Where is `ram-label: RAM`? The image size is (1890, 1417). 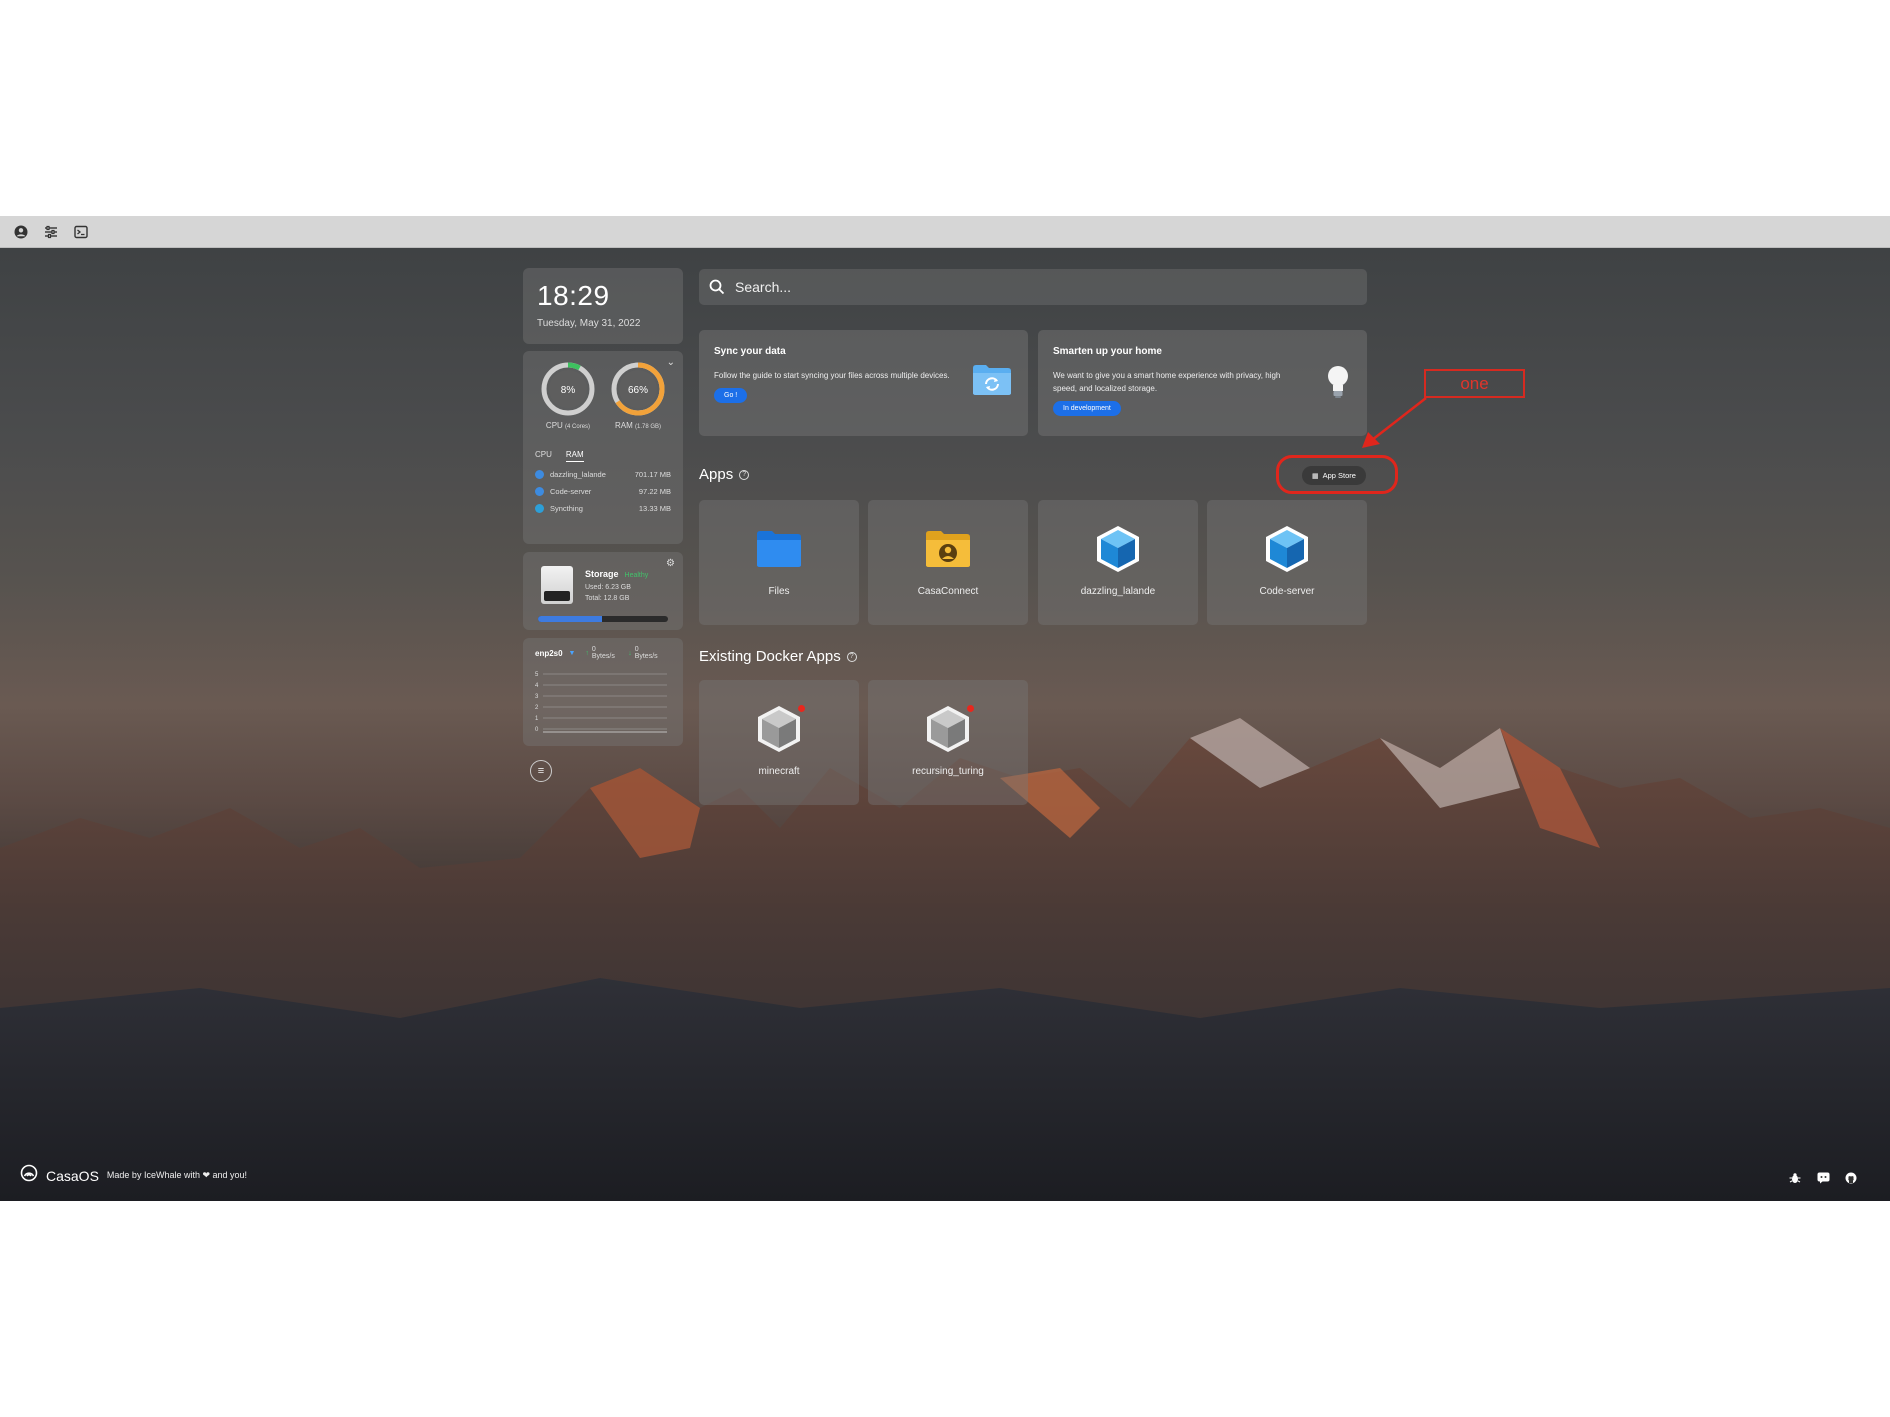
ram-label: RAM is located at coordinates (623, 425).